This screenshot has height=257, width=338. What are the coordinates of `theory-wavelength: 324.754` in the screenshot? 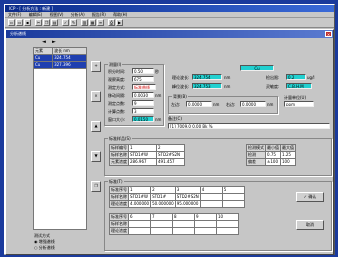 It's located at (207, 77).